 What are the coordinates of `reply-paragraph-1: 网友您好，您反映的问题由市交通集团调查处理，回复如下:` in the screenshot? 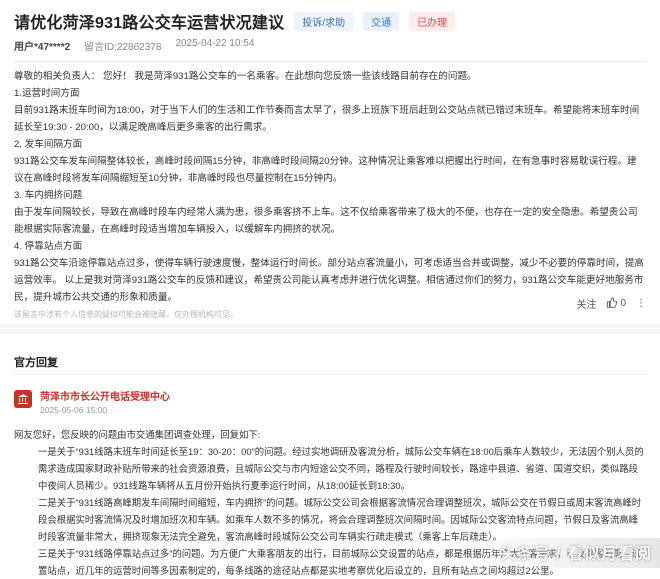 It's located at (137, 434).